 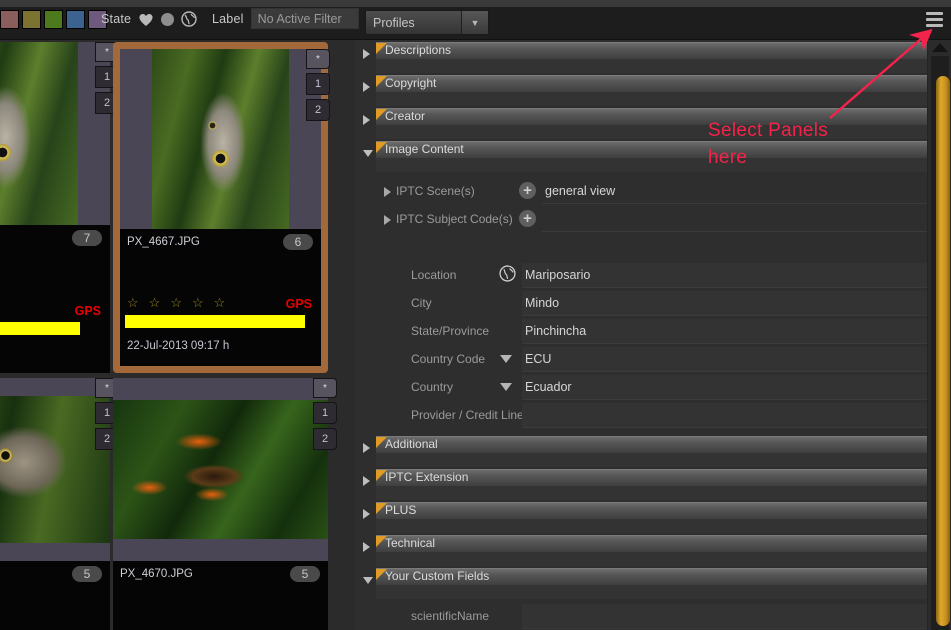 What do you see at coordinates (432, 387) in the screenshot?
I see `field-label: Country` at bounding box center [432, 387].